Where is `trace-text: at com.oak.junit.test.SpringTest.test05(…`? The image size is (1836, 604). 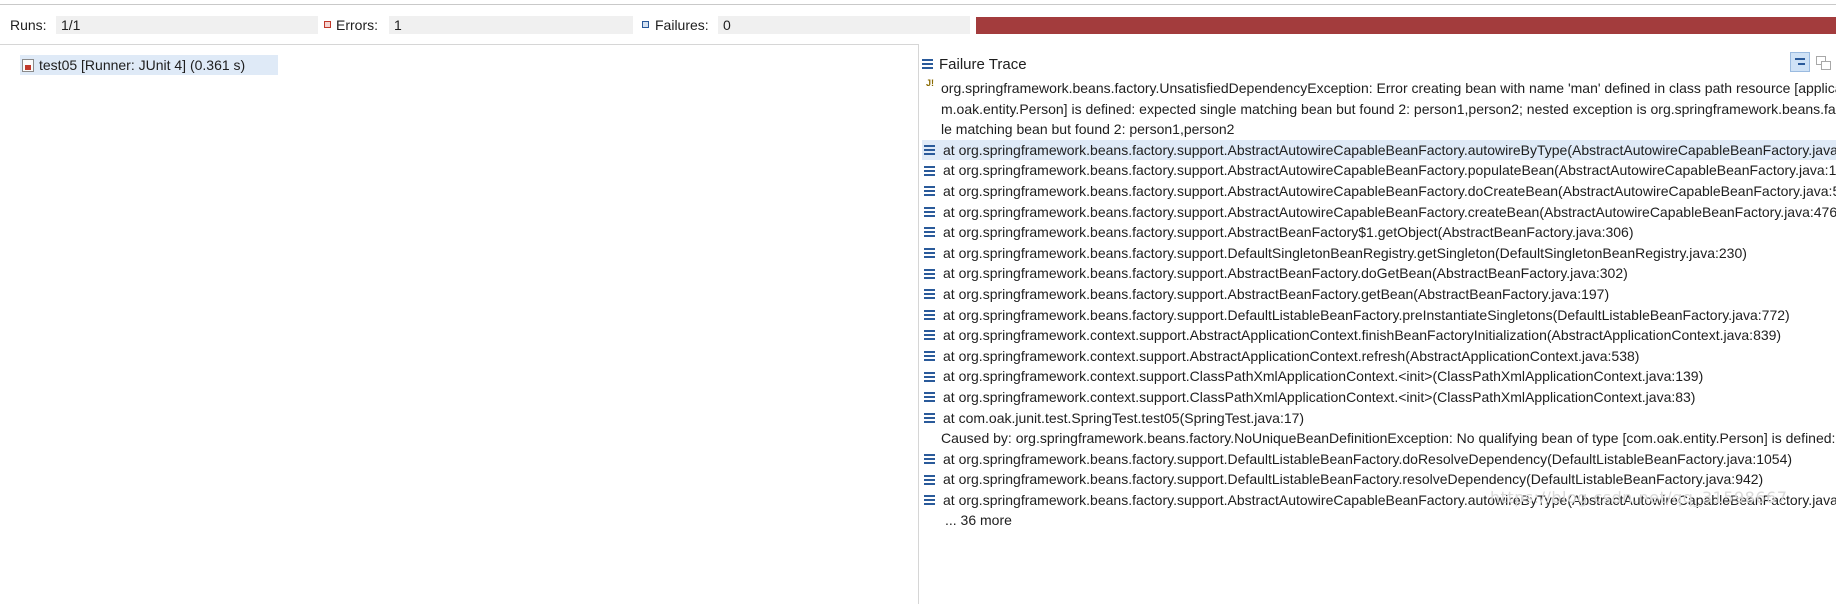 trace-text: at com.oak.junit.test.SpringTest.test05(… is located at coordinates (1124, 417).